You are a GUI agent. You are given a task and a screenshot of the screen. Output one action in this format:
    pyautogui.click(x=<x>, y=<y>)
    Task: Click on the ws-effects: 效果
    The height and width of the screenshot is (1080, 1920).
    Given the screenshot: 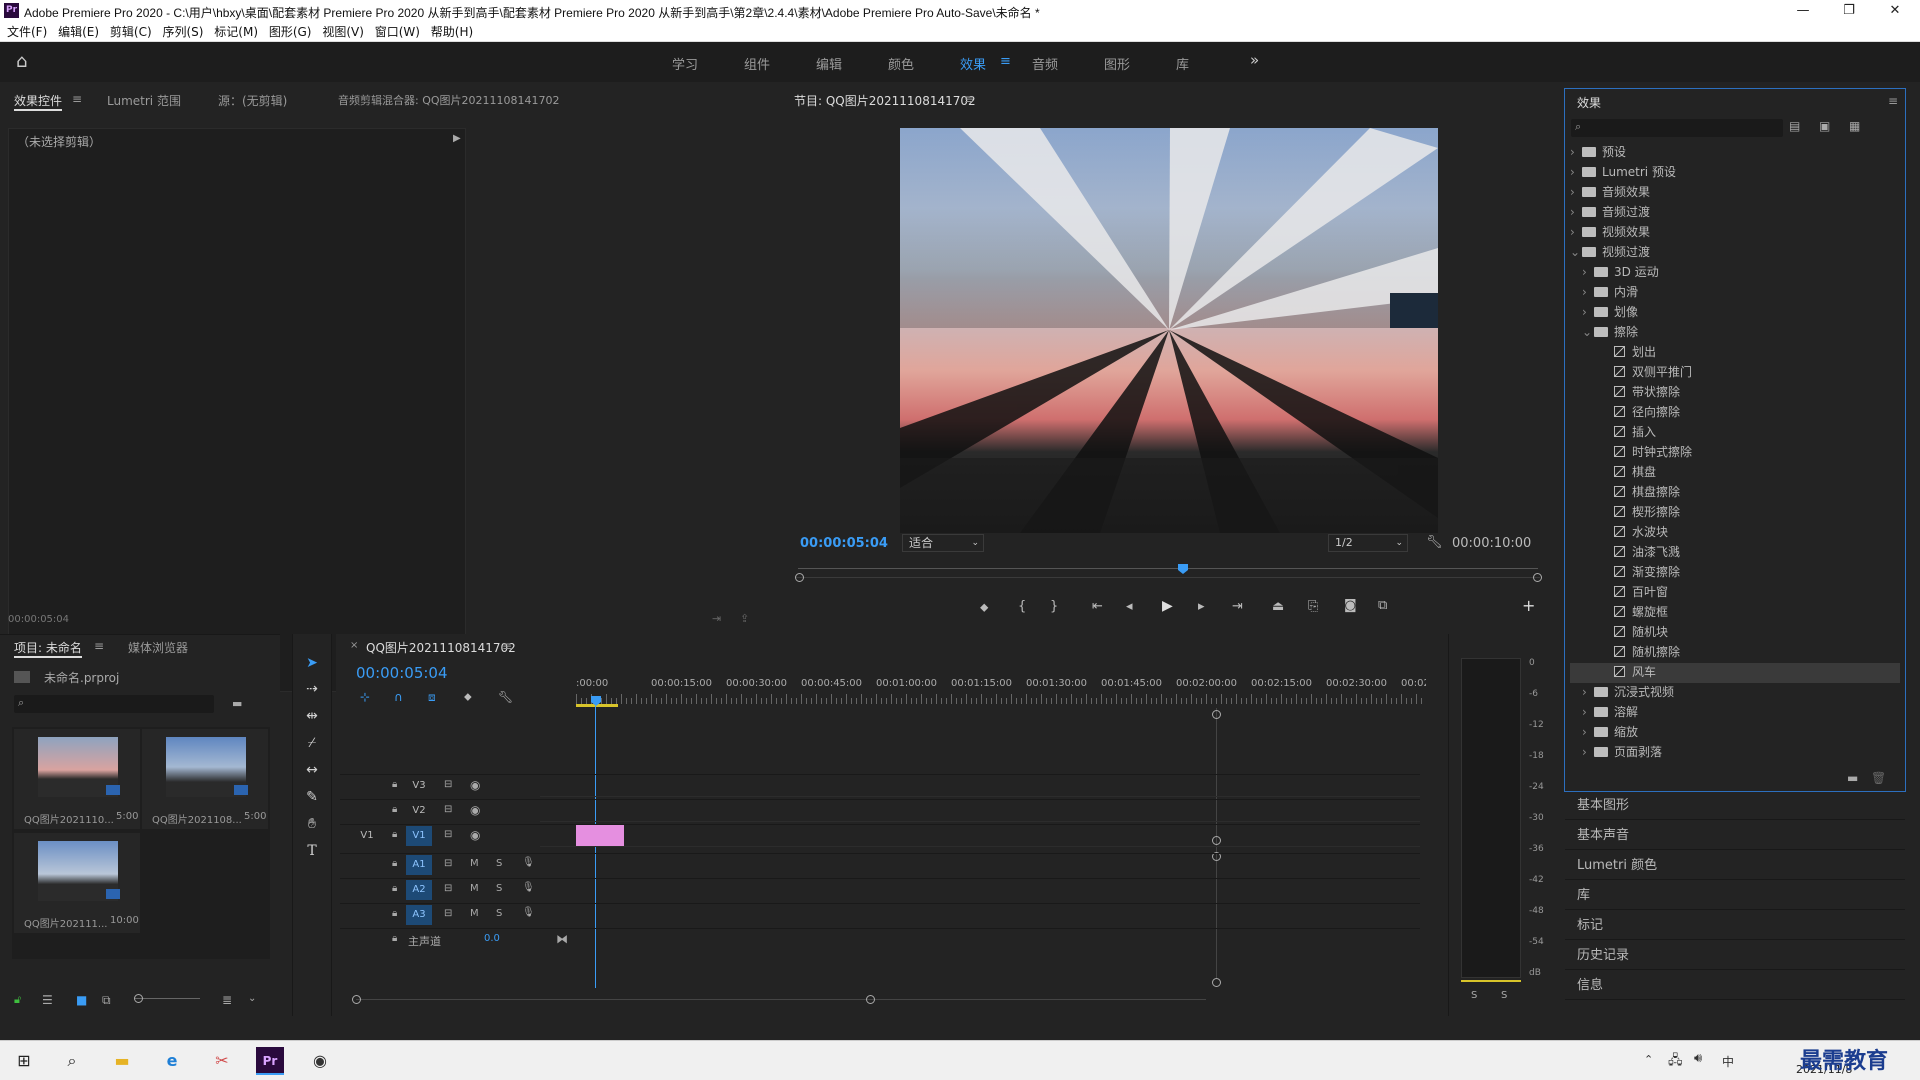 What is the action you would take?
    pyautogui.click(x=973, y=63)
    